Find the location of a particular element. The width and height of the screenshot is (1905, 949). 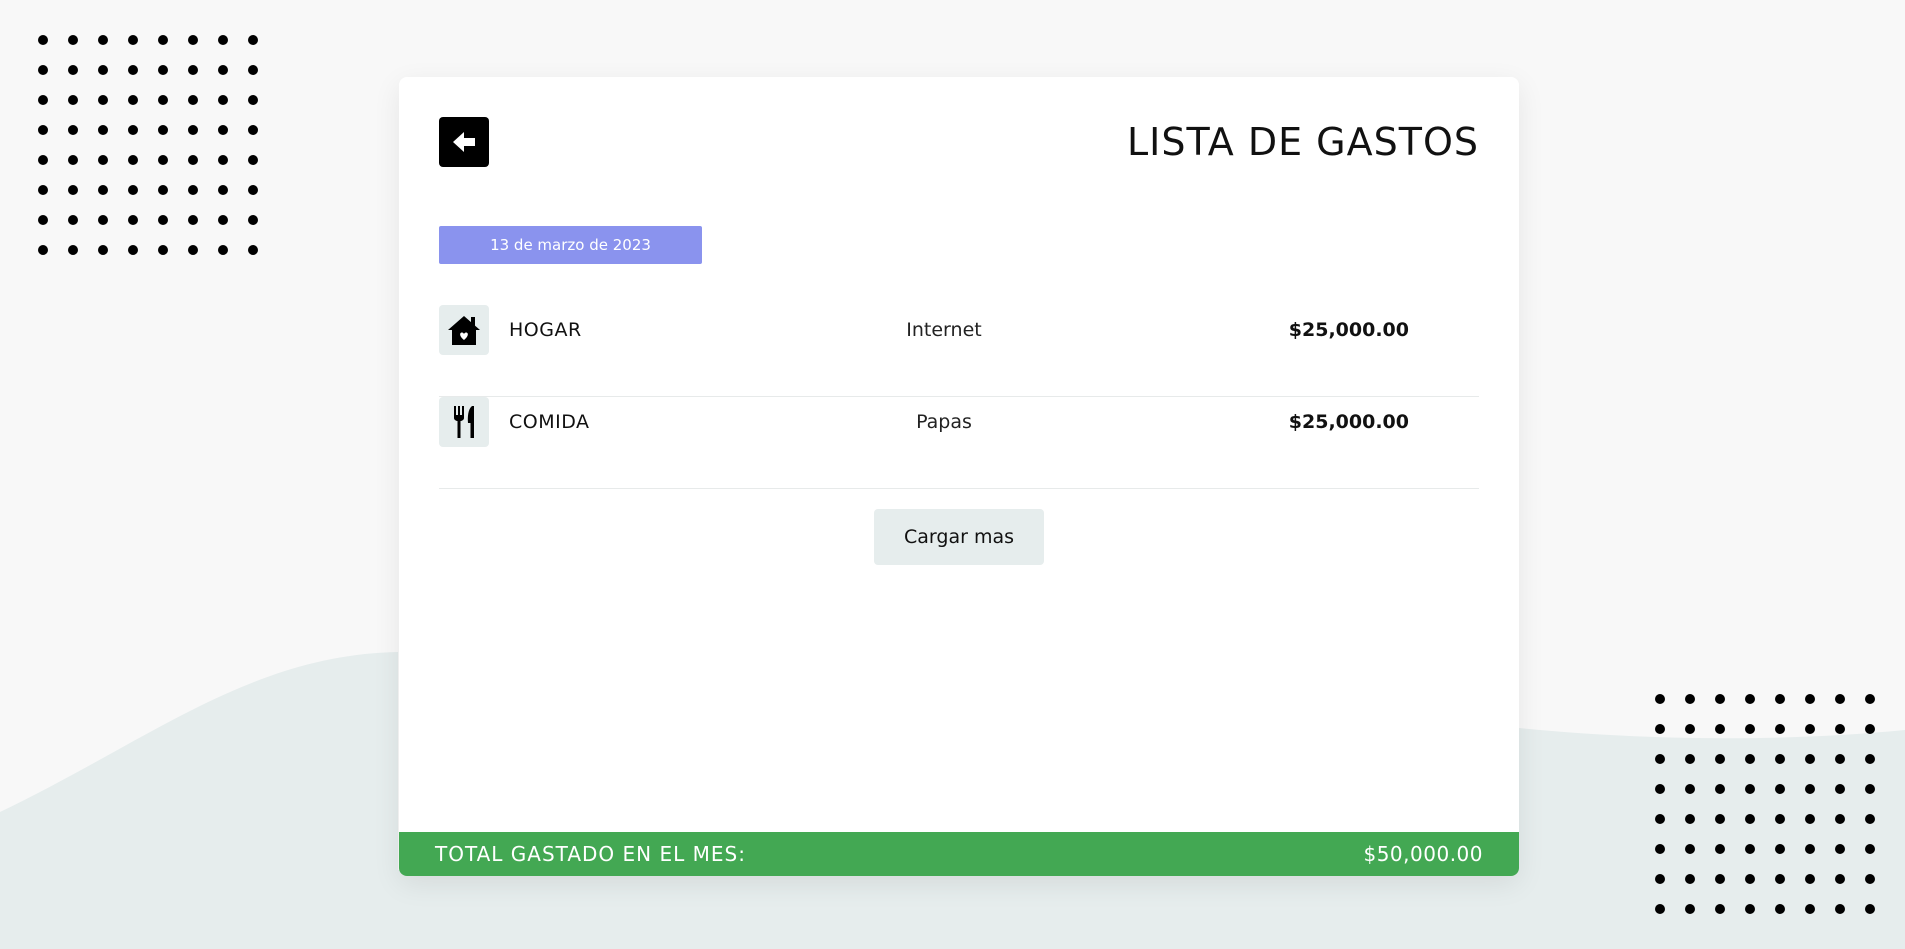

category-icon-box is located at coordinates (464, 330).